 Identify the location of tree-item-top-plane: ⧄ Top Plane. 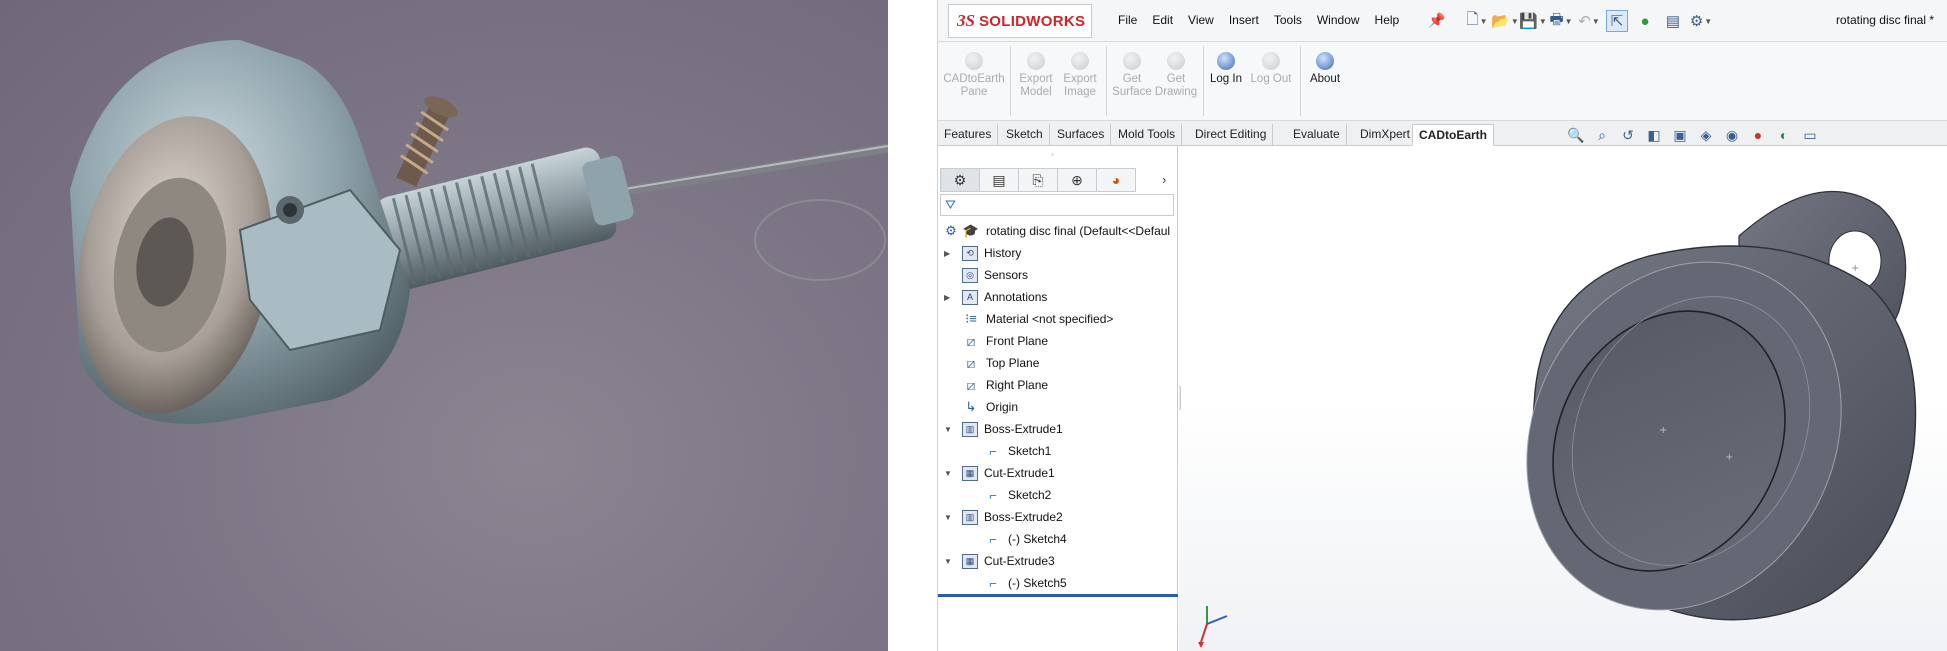
(1001, 363).